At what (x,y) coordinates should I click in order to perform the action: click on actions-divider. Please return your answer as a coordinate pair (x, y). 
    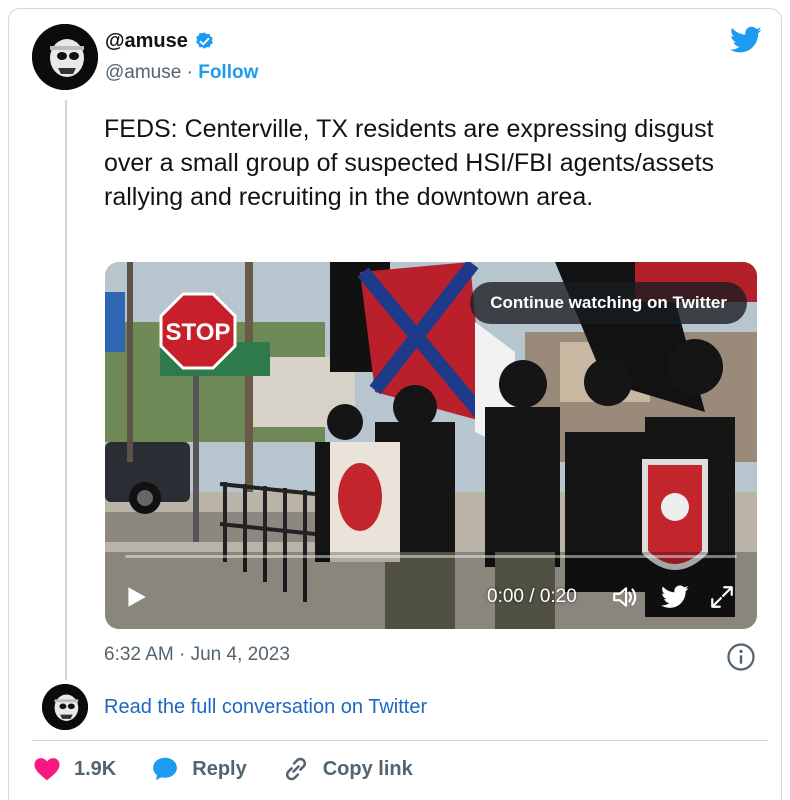
    Looking at the image, I should click on (400, 740).